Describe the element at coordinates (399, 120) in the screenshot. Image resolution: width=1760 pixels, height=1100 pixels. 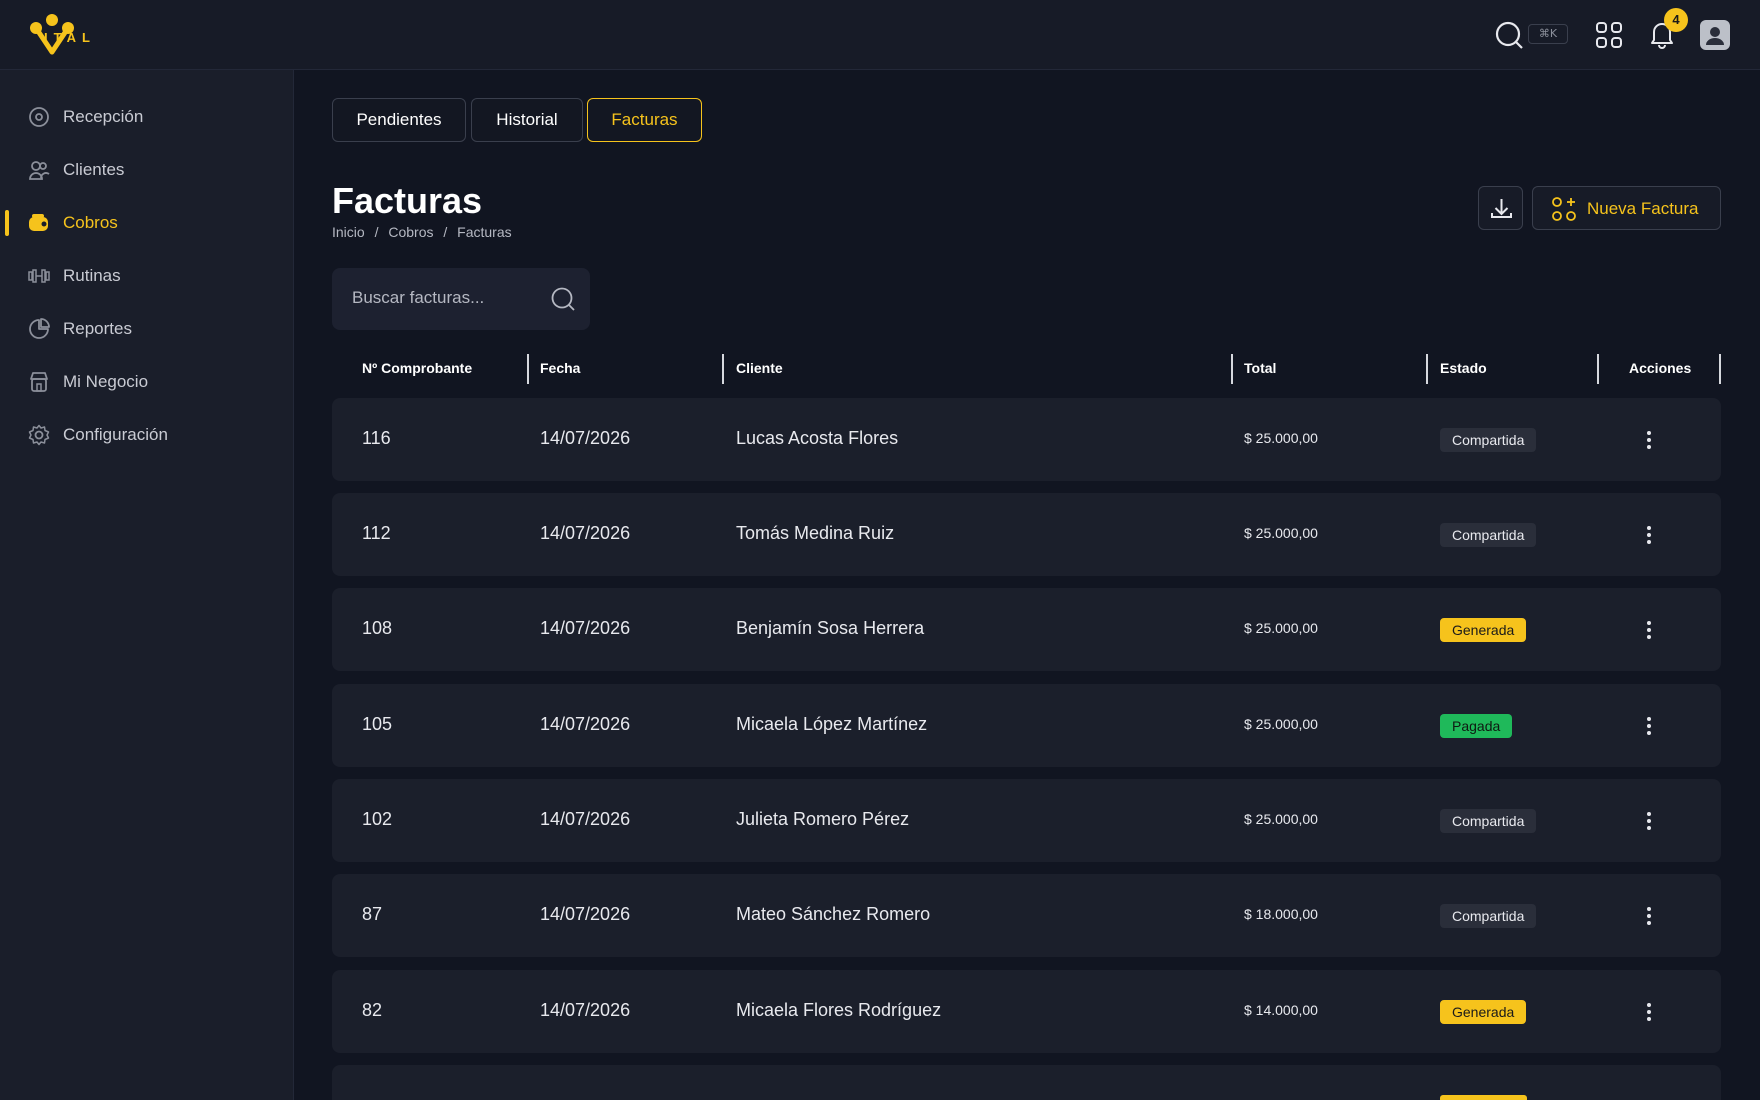
I see `tab-pendientes: Pendientes` at that location.